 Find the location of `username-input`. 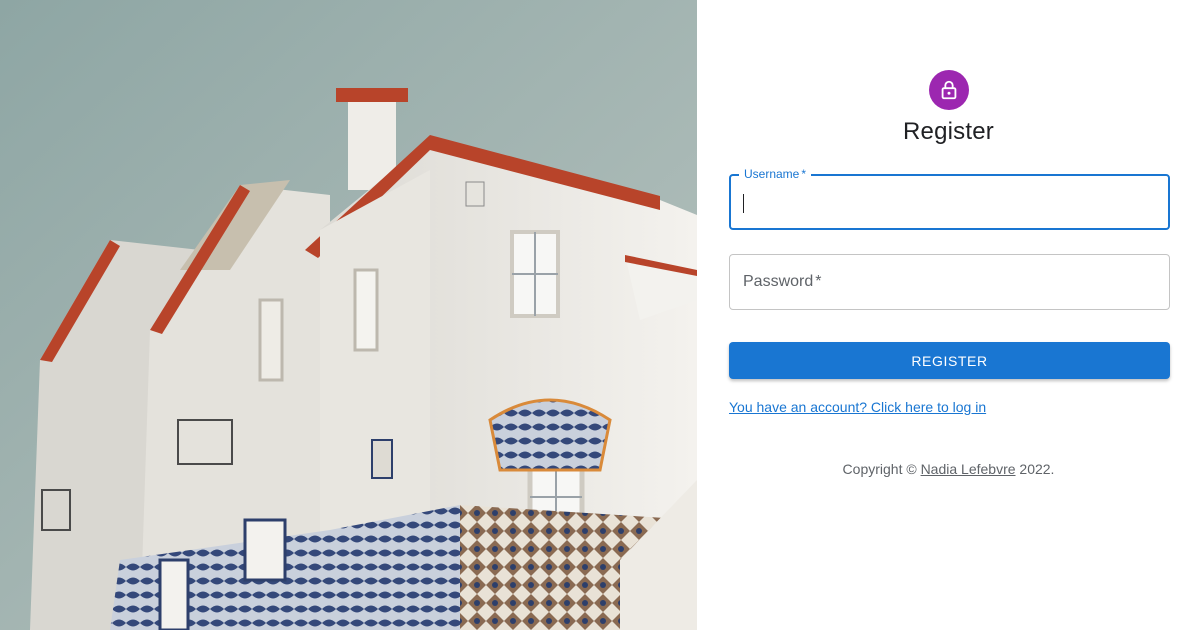

username-input is located at coordinates (949, 202).